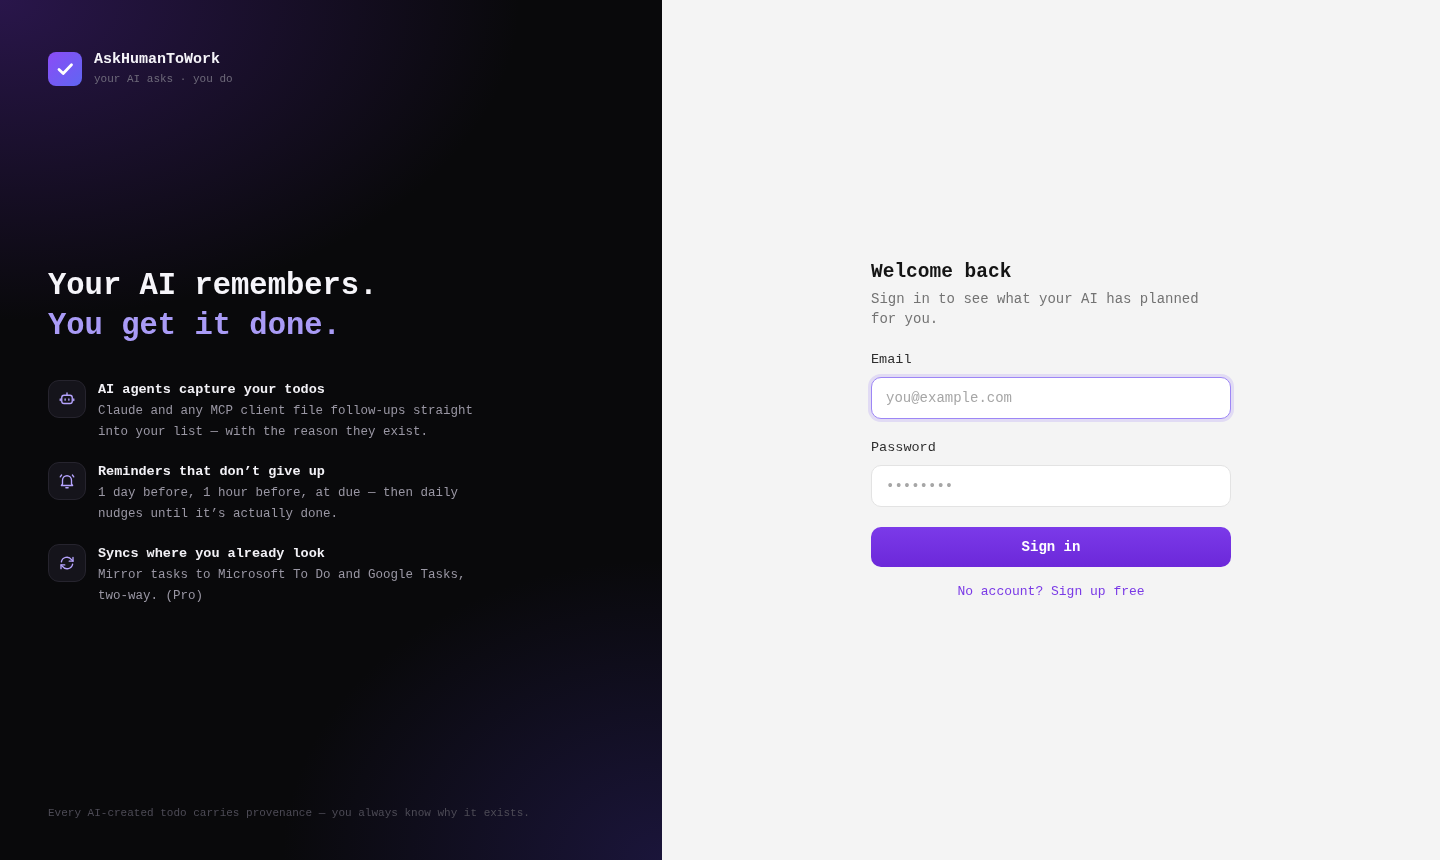  I want to click on headline: Your AI remembers., so click(213, 286).